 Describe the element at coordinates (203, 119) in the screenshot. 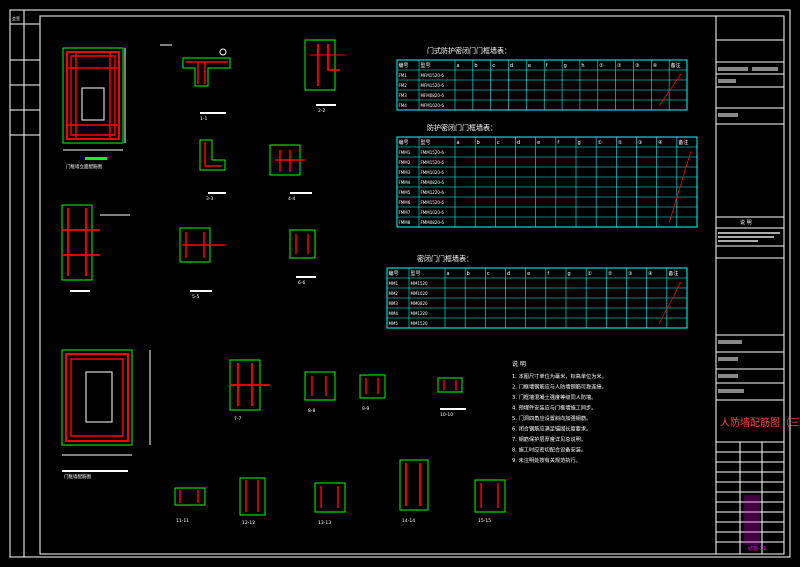

I see `detail-label: 1-1` at that location.